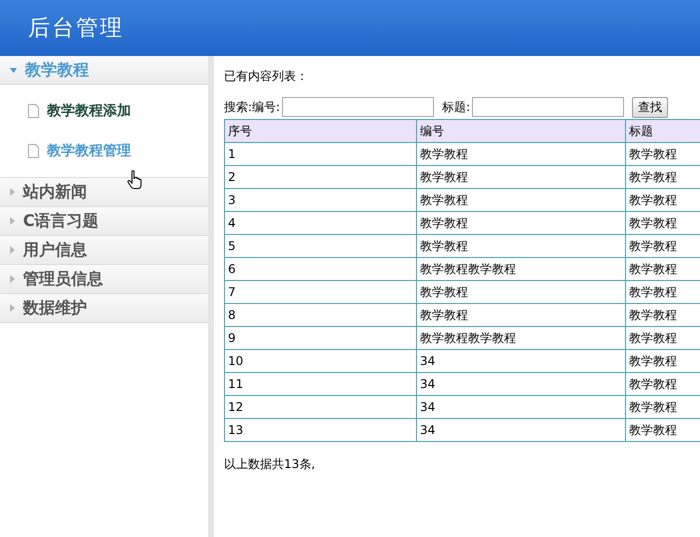 The image size is (700, 537). Describe the element at coordinates (104, 192) in the screenshot. I see `menu-section-header: 站内新闻` at that location.